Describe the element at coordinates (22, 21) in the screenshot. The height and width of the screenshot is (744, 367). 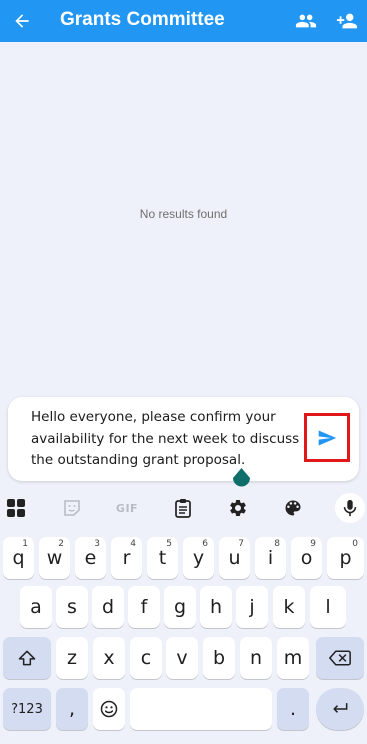
I see `arrow-left-icon` at that location.